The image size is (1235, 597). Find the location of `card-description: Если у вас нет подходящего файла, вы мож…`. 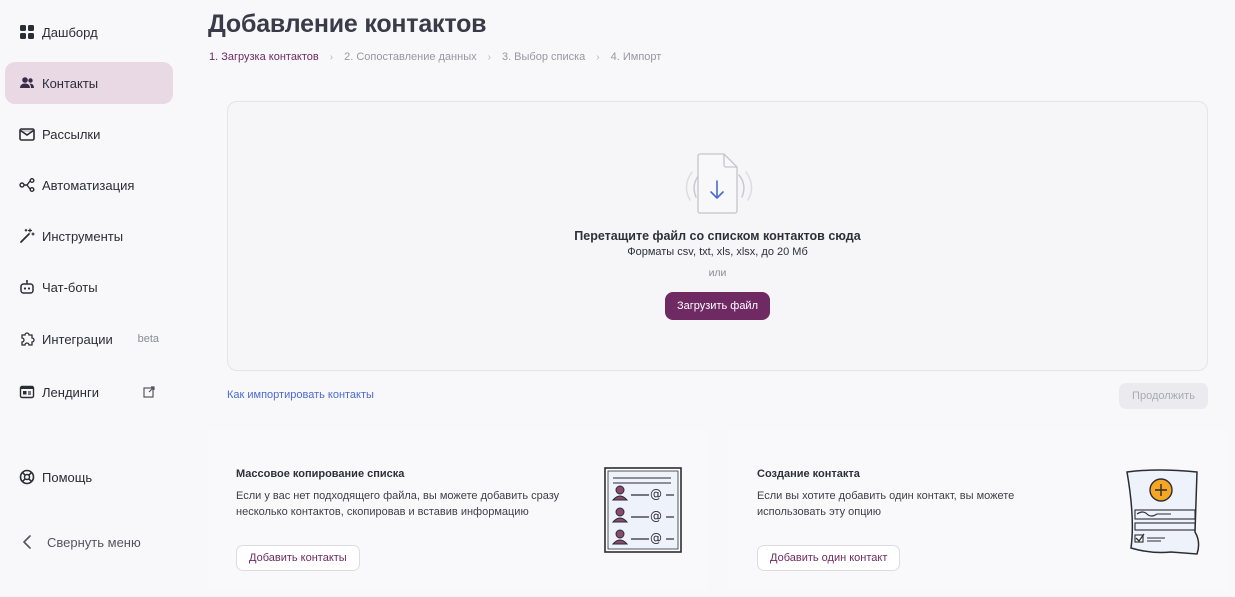

card-description: Если у вас нет подходящего файла, вы мож… is located at coordinates (398, 504).